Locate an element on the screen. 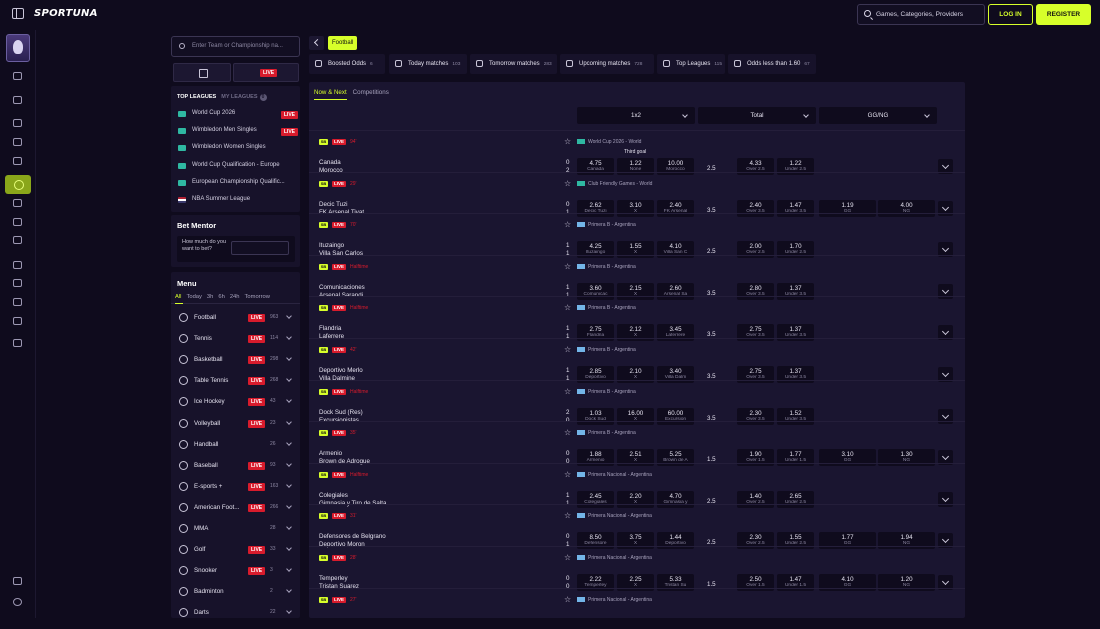 This screenshot has width=1100, height=629. tips-icon is located at coordinates (17, 265).